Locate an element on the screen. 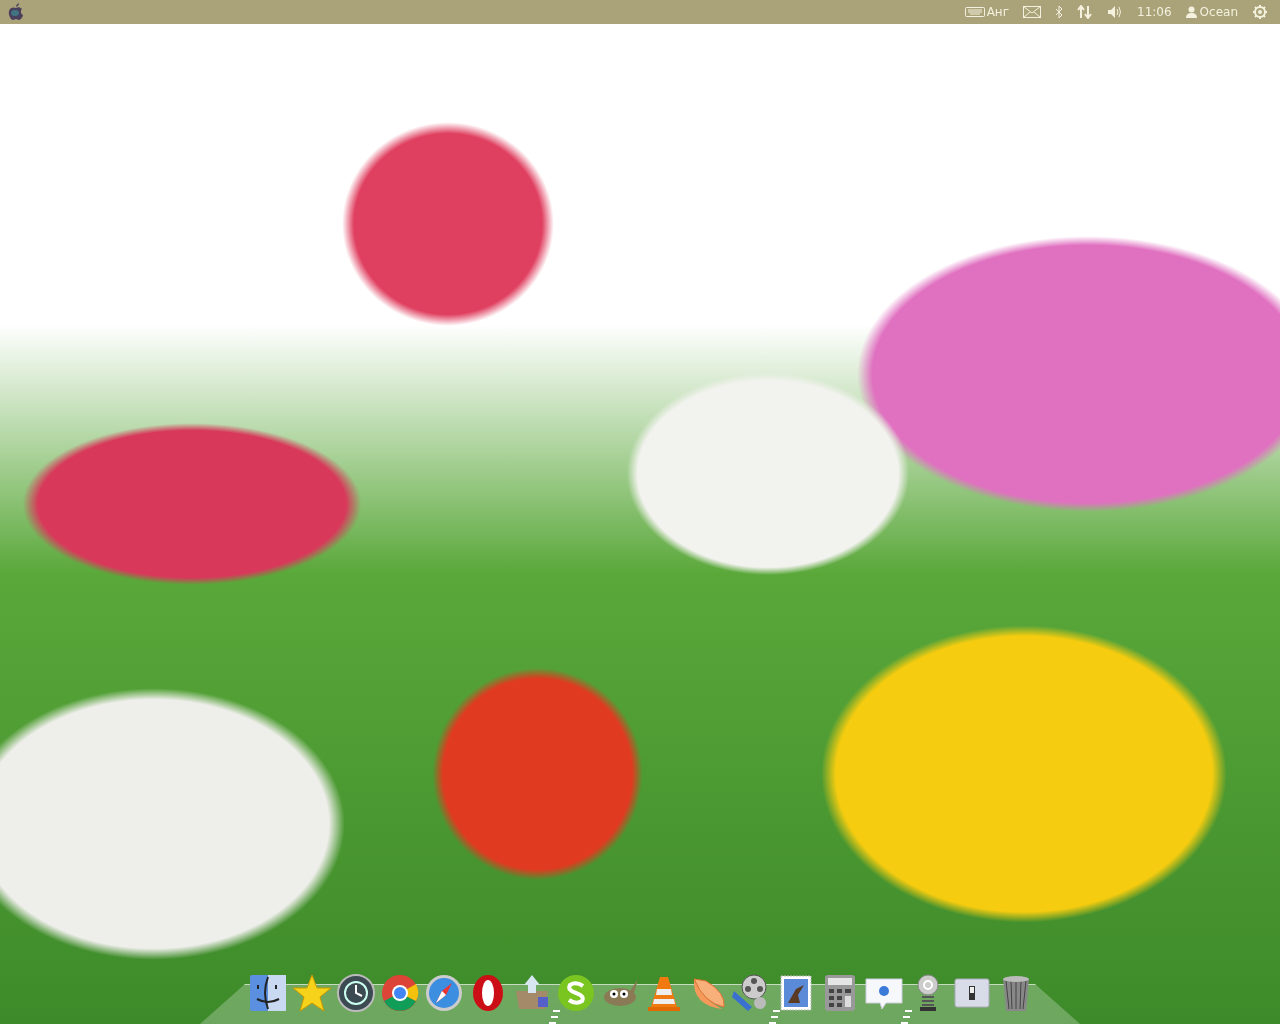 This screenshot has height=1024, width=1280. bluetooth-icon is located at coordinates (1059, 12).